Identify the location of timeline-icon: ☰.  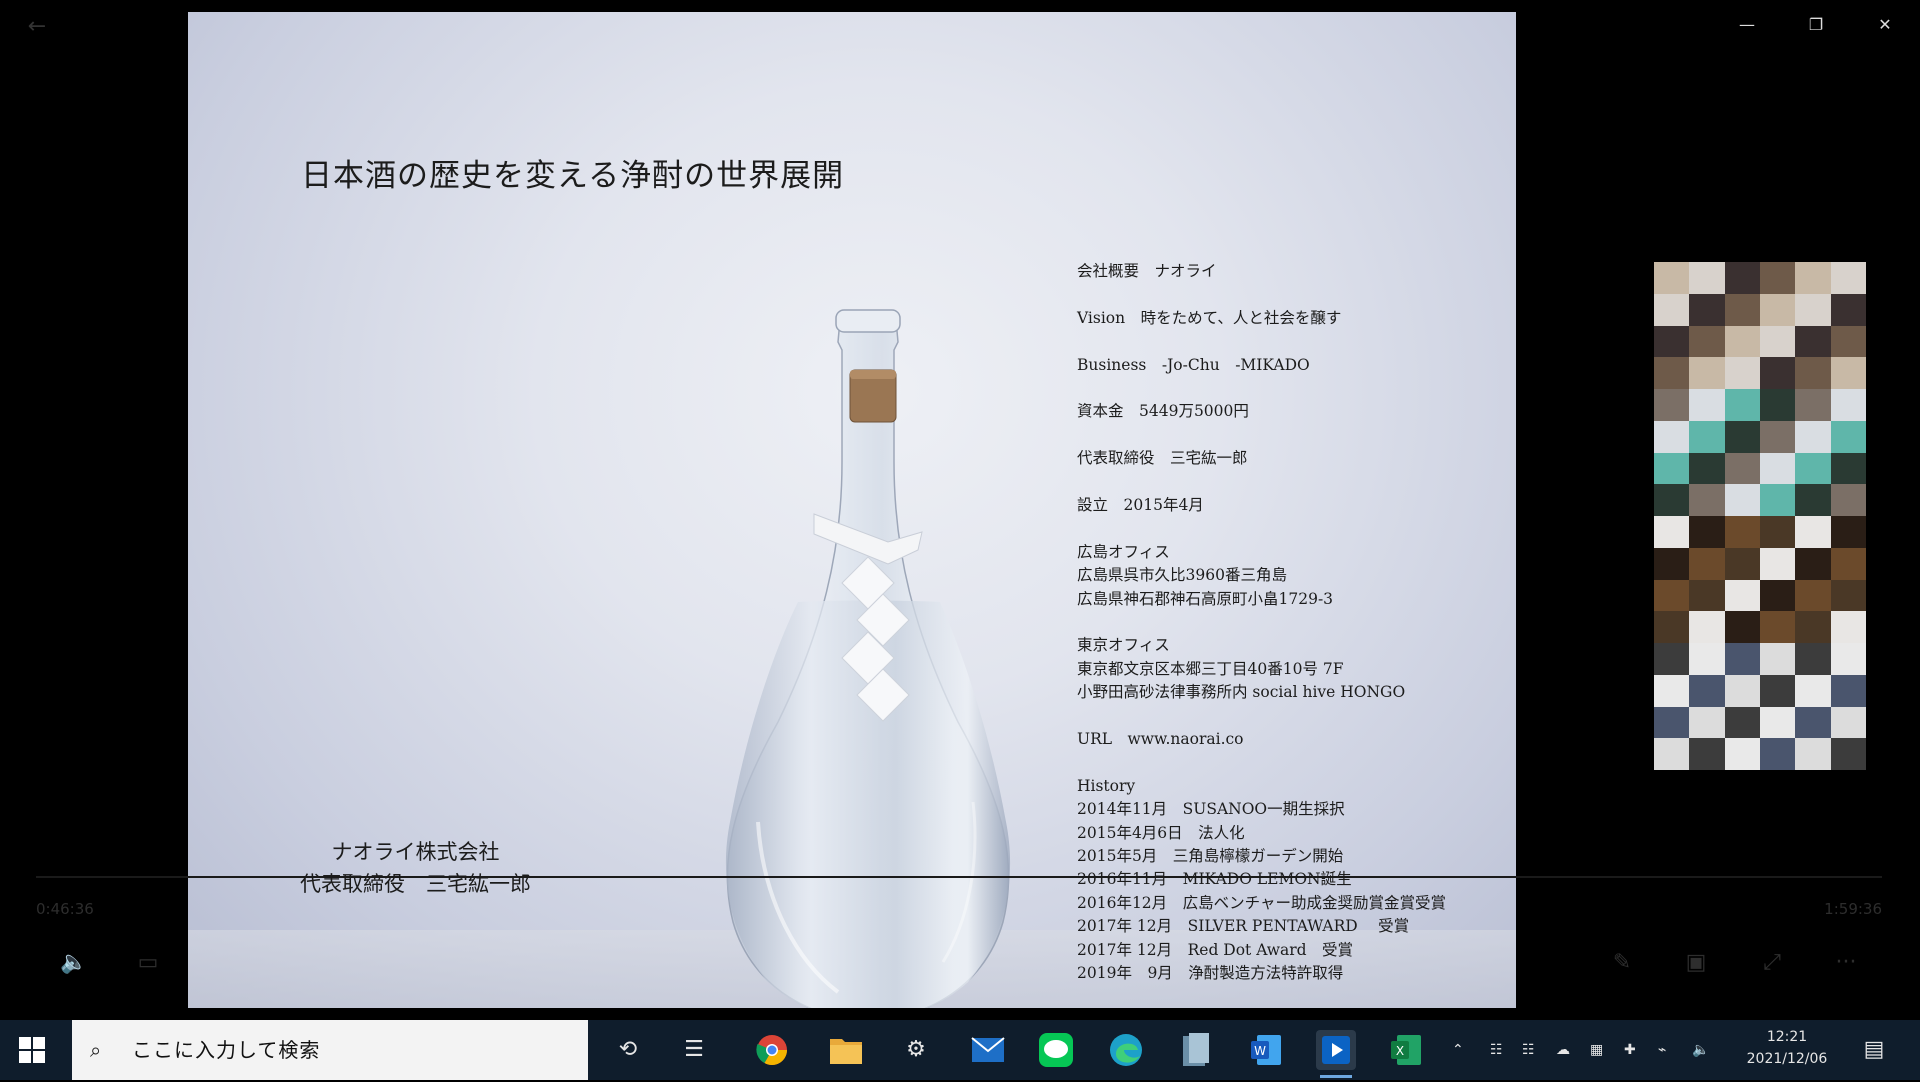
(694, 1050).